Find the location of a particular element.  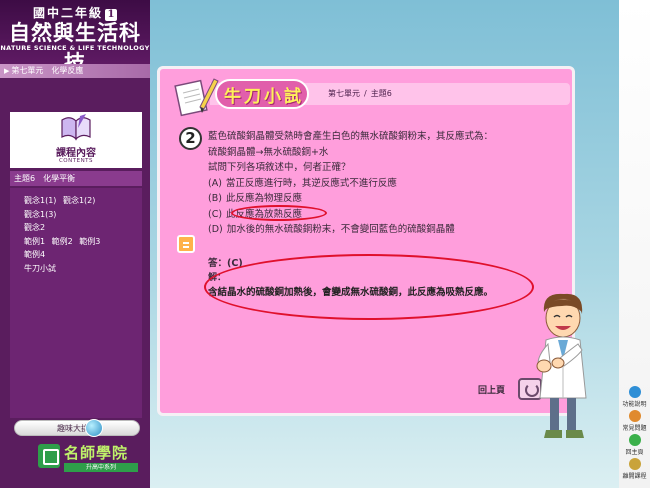

question-line: 藍色硫酸銅晶體受熱時會產生白色的無水硫酸銅粉末，其反應式為： is located at coordinates (351, 136).